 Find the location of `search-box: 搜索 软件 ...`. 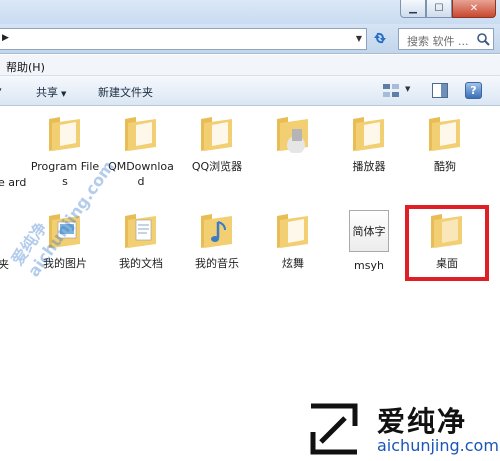

search-box: 搜索 软件 ... is located at coordinates (446, 39).